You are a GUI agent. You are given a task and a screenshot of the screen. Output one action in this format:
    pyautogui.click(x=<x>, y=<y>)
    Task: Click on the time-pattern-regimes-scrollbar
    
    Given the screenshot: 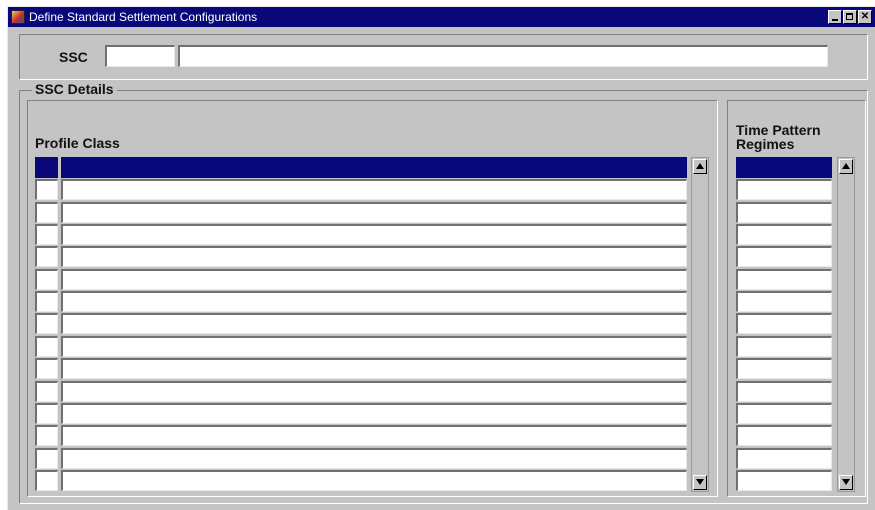 What is the action you would take?
    pyautogui.click(x=846, y=324)
    